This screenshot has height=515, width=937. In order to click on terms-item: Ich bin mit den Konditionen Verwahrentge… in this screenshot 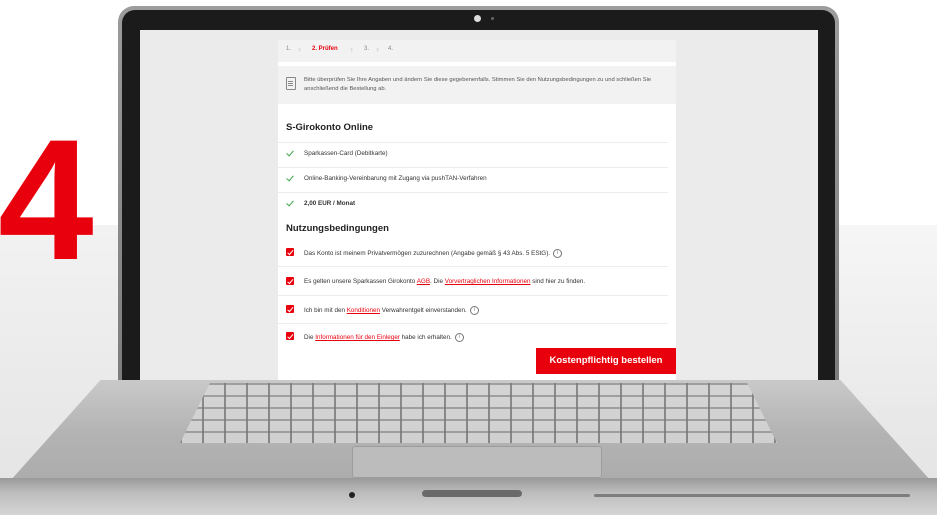, I will do `click(473, 311)`.